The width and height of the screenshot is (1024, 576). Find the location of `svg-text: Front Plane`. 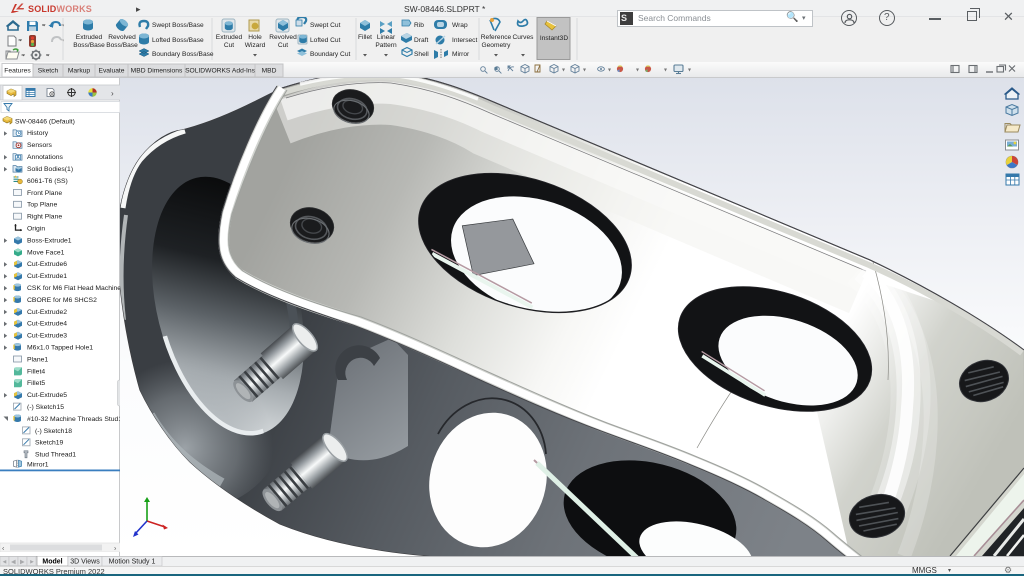

svg-text: Front Plane is located at coordinates (44, 193).